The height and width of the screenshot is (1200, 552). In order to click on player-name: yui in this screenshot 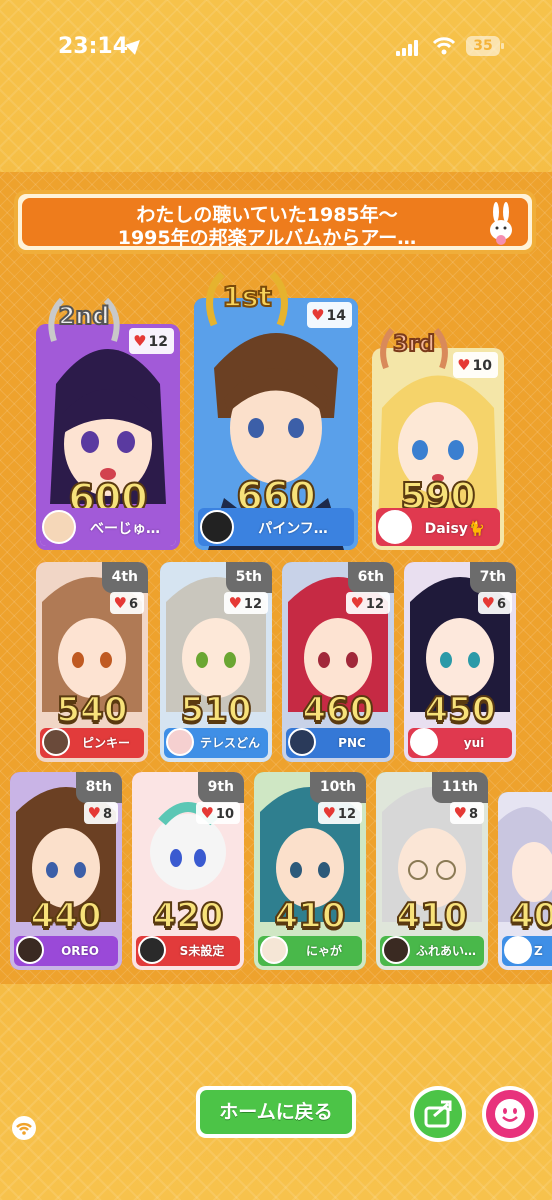, I will do `click(474, 743)`.